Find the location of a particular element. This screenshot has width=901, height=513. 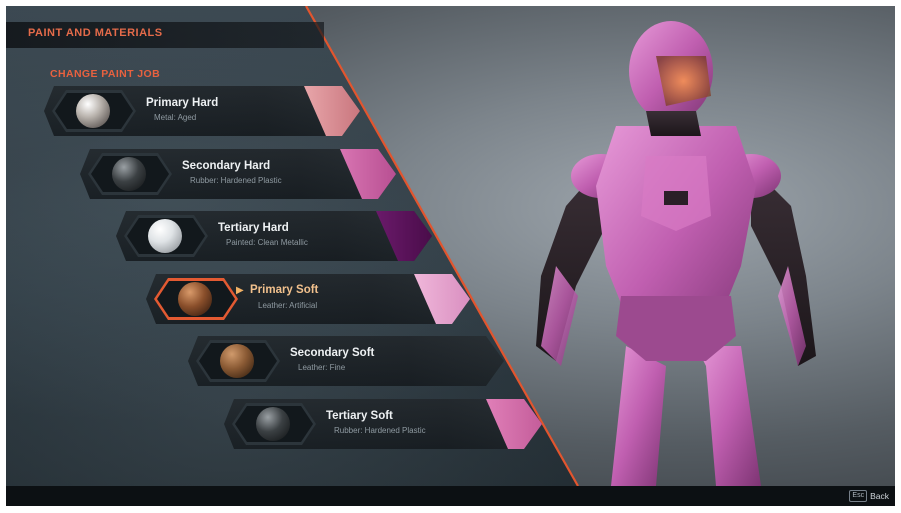

footer-bar: Esc Back is located at coordinates (450, 496).